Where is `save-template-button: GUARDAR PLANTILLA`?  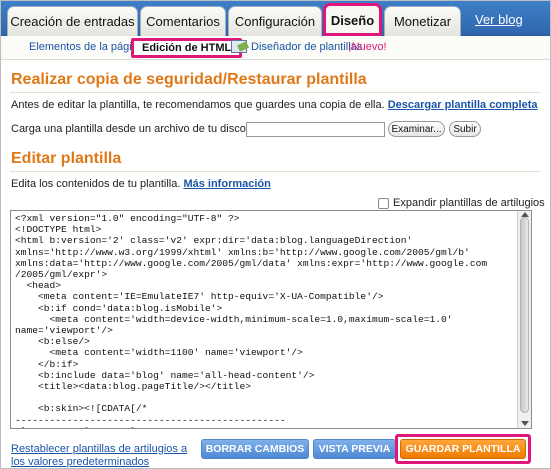 save-template-button: GUARDAR PLANTILLA is located at coordinates (463, 449).